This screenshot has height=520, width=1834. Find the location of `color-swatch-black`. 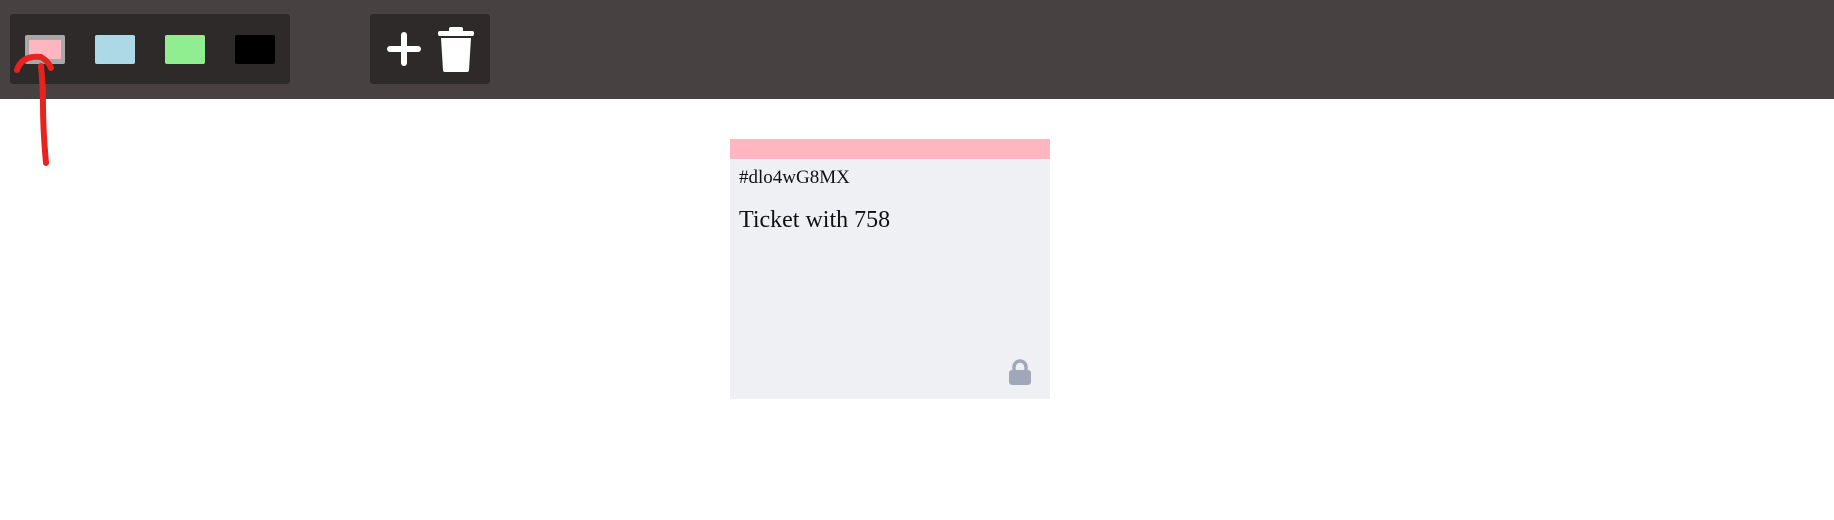

color-swatch-black is located at coordinates (255, 49).